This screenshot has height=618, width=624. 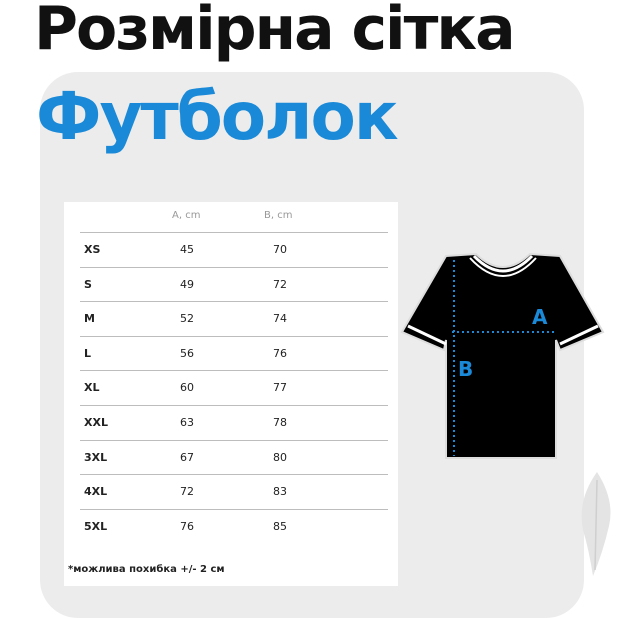 What do you see at coordinates (234, 284) in the screenshot?
I see `table-row: S 49 72` at bounding box center [234, 284].